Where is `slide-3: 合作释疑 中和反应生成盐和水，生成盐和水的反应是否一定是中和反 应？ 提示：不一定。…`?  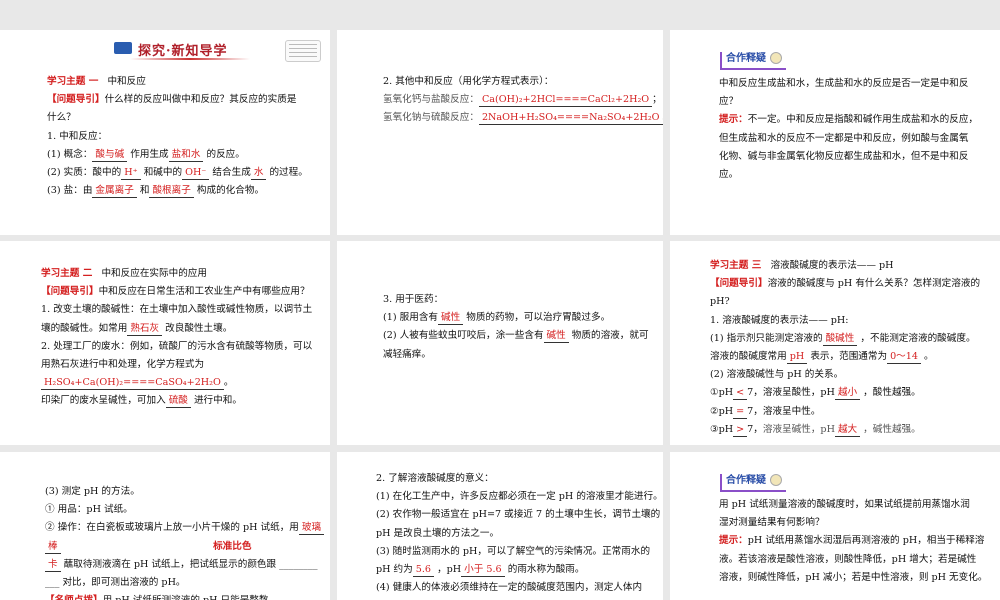 slide-3: 合作释疑 中和反应生成盐和水，生成盐和水的反应是否一定是中和反 应？ 提示：不一定。… is located at coordinates (835, 132).